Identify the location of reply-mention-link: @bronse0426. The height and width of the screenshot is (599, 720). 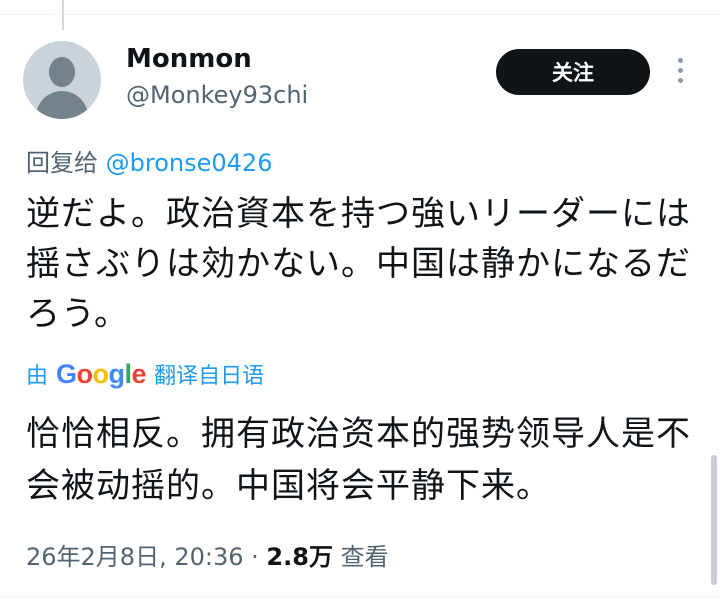
(189, 163).